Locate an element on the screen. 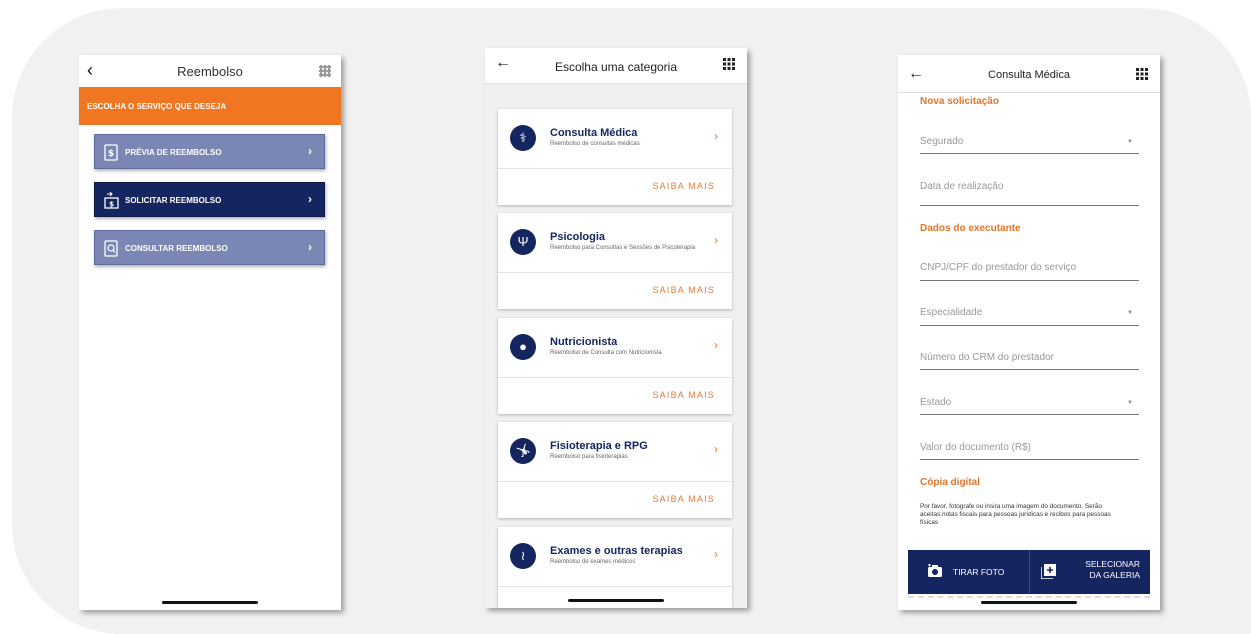 The height and width of the screenshot is (634, 1251). header: ← Escolha uma categoria is located at coordinates (616, 66).